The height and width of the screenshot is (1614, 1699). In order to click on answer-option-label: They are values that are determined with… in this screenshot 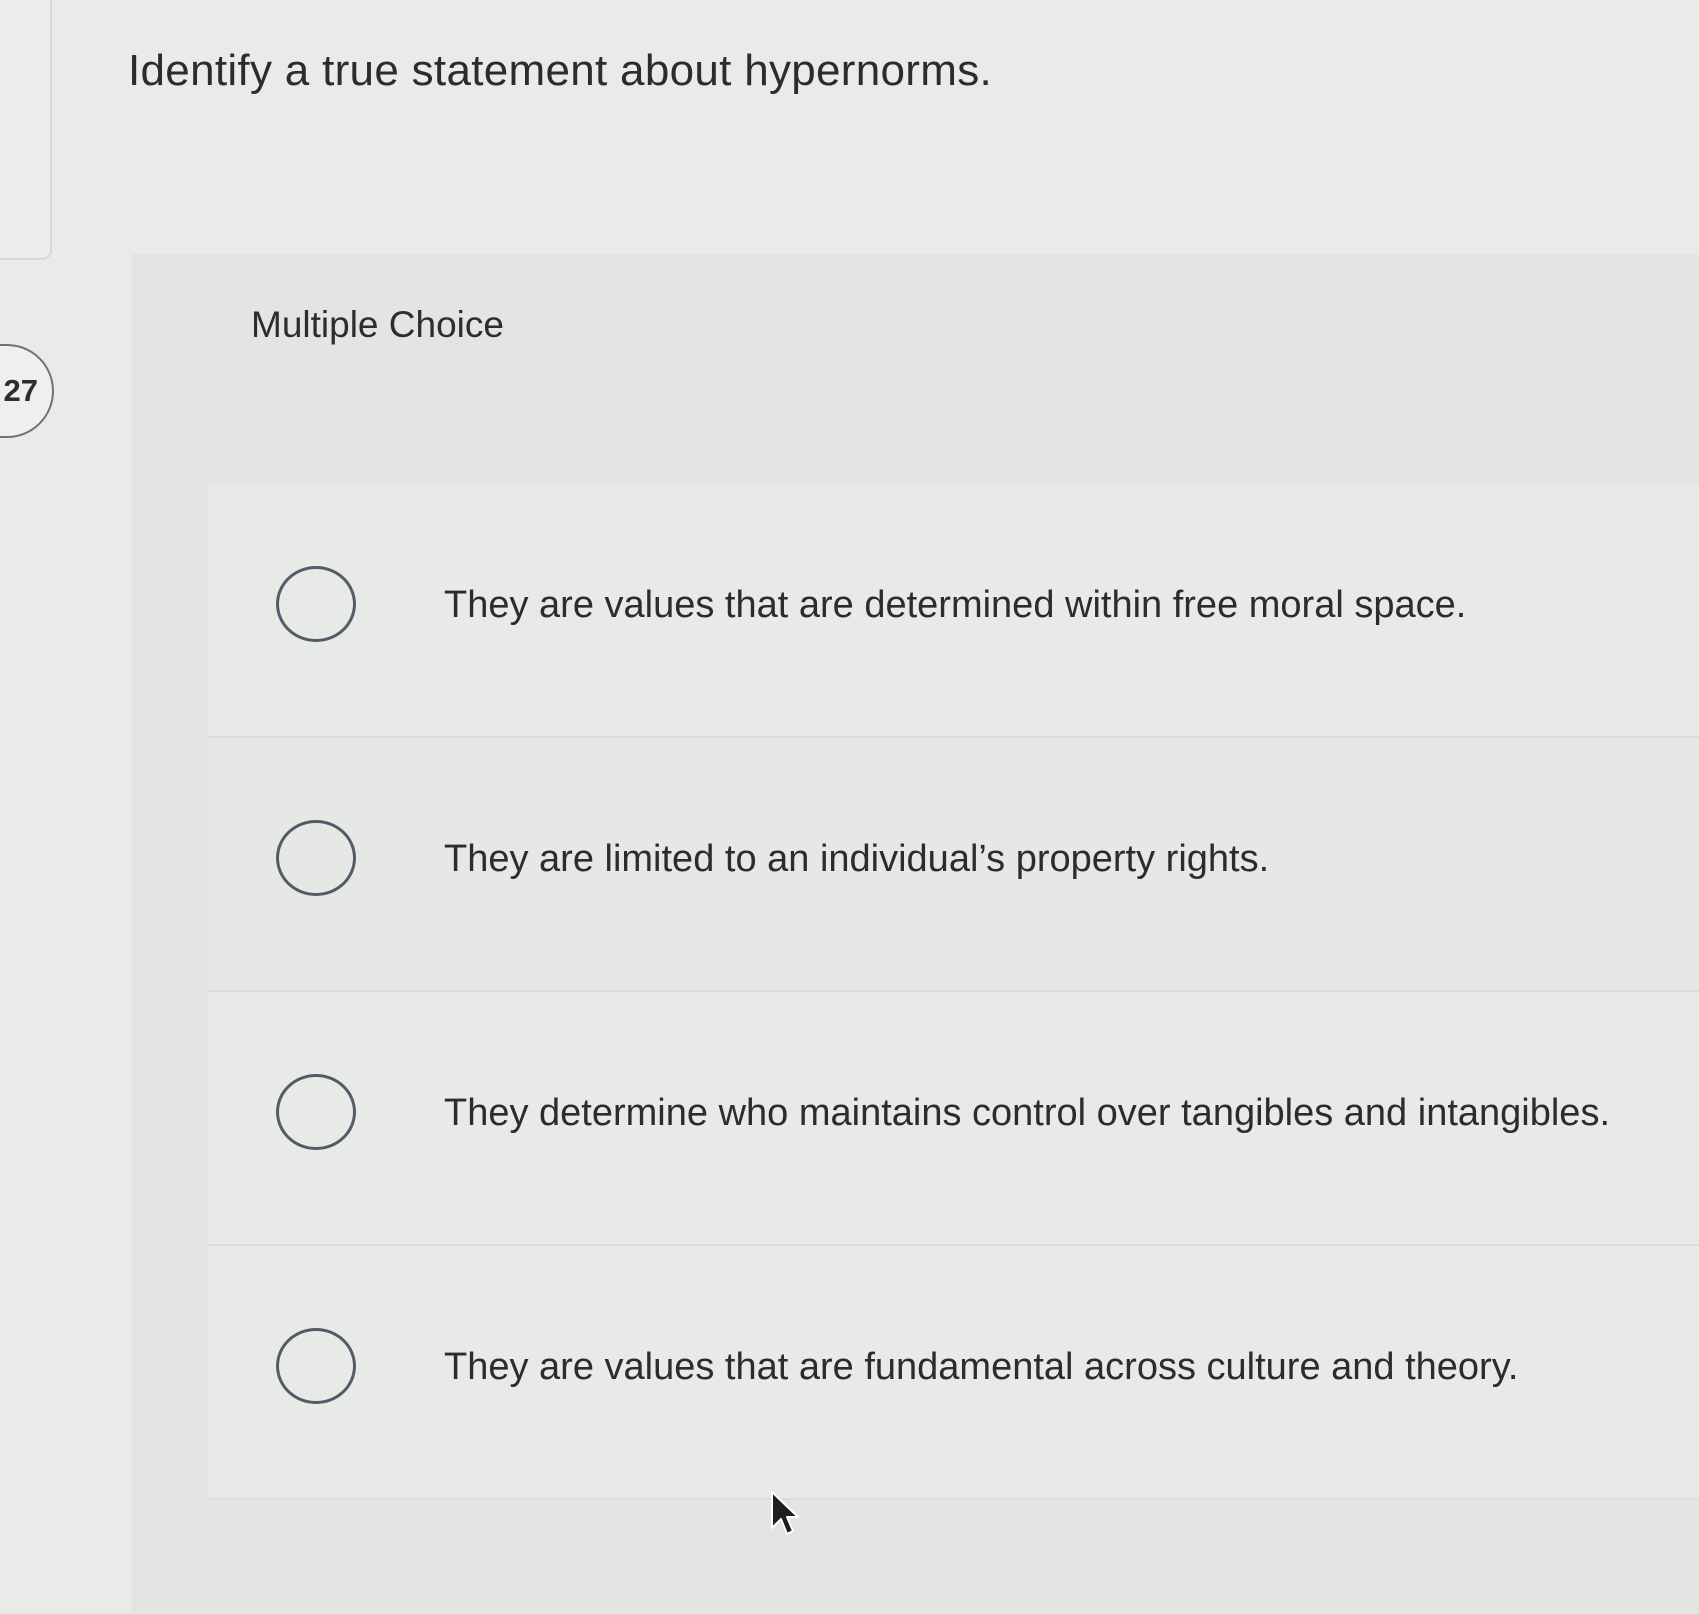, I will do `click(955, 605)`.